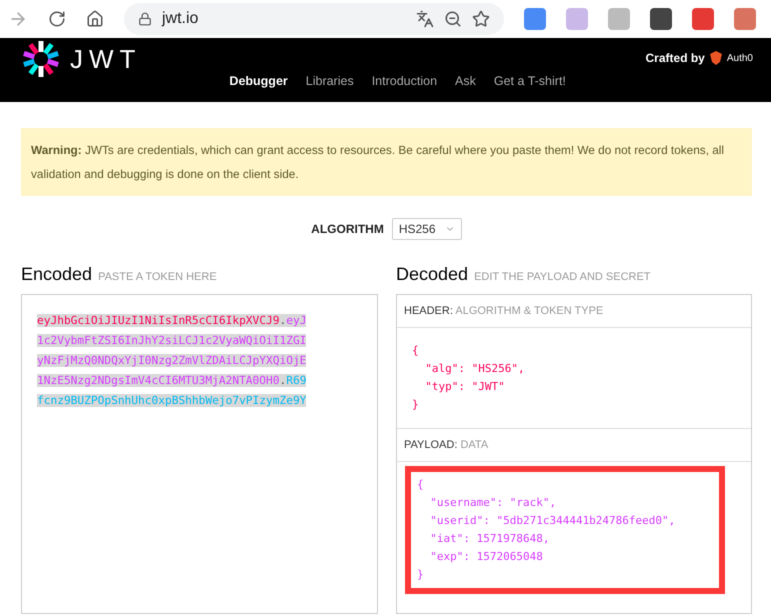 The image size is (771, 616). Describe the element at coordinates (56, 274) in the screenshot. I see `encoded-title: Encoded` at that location.